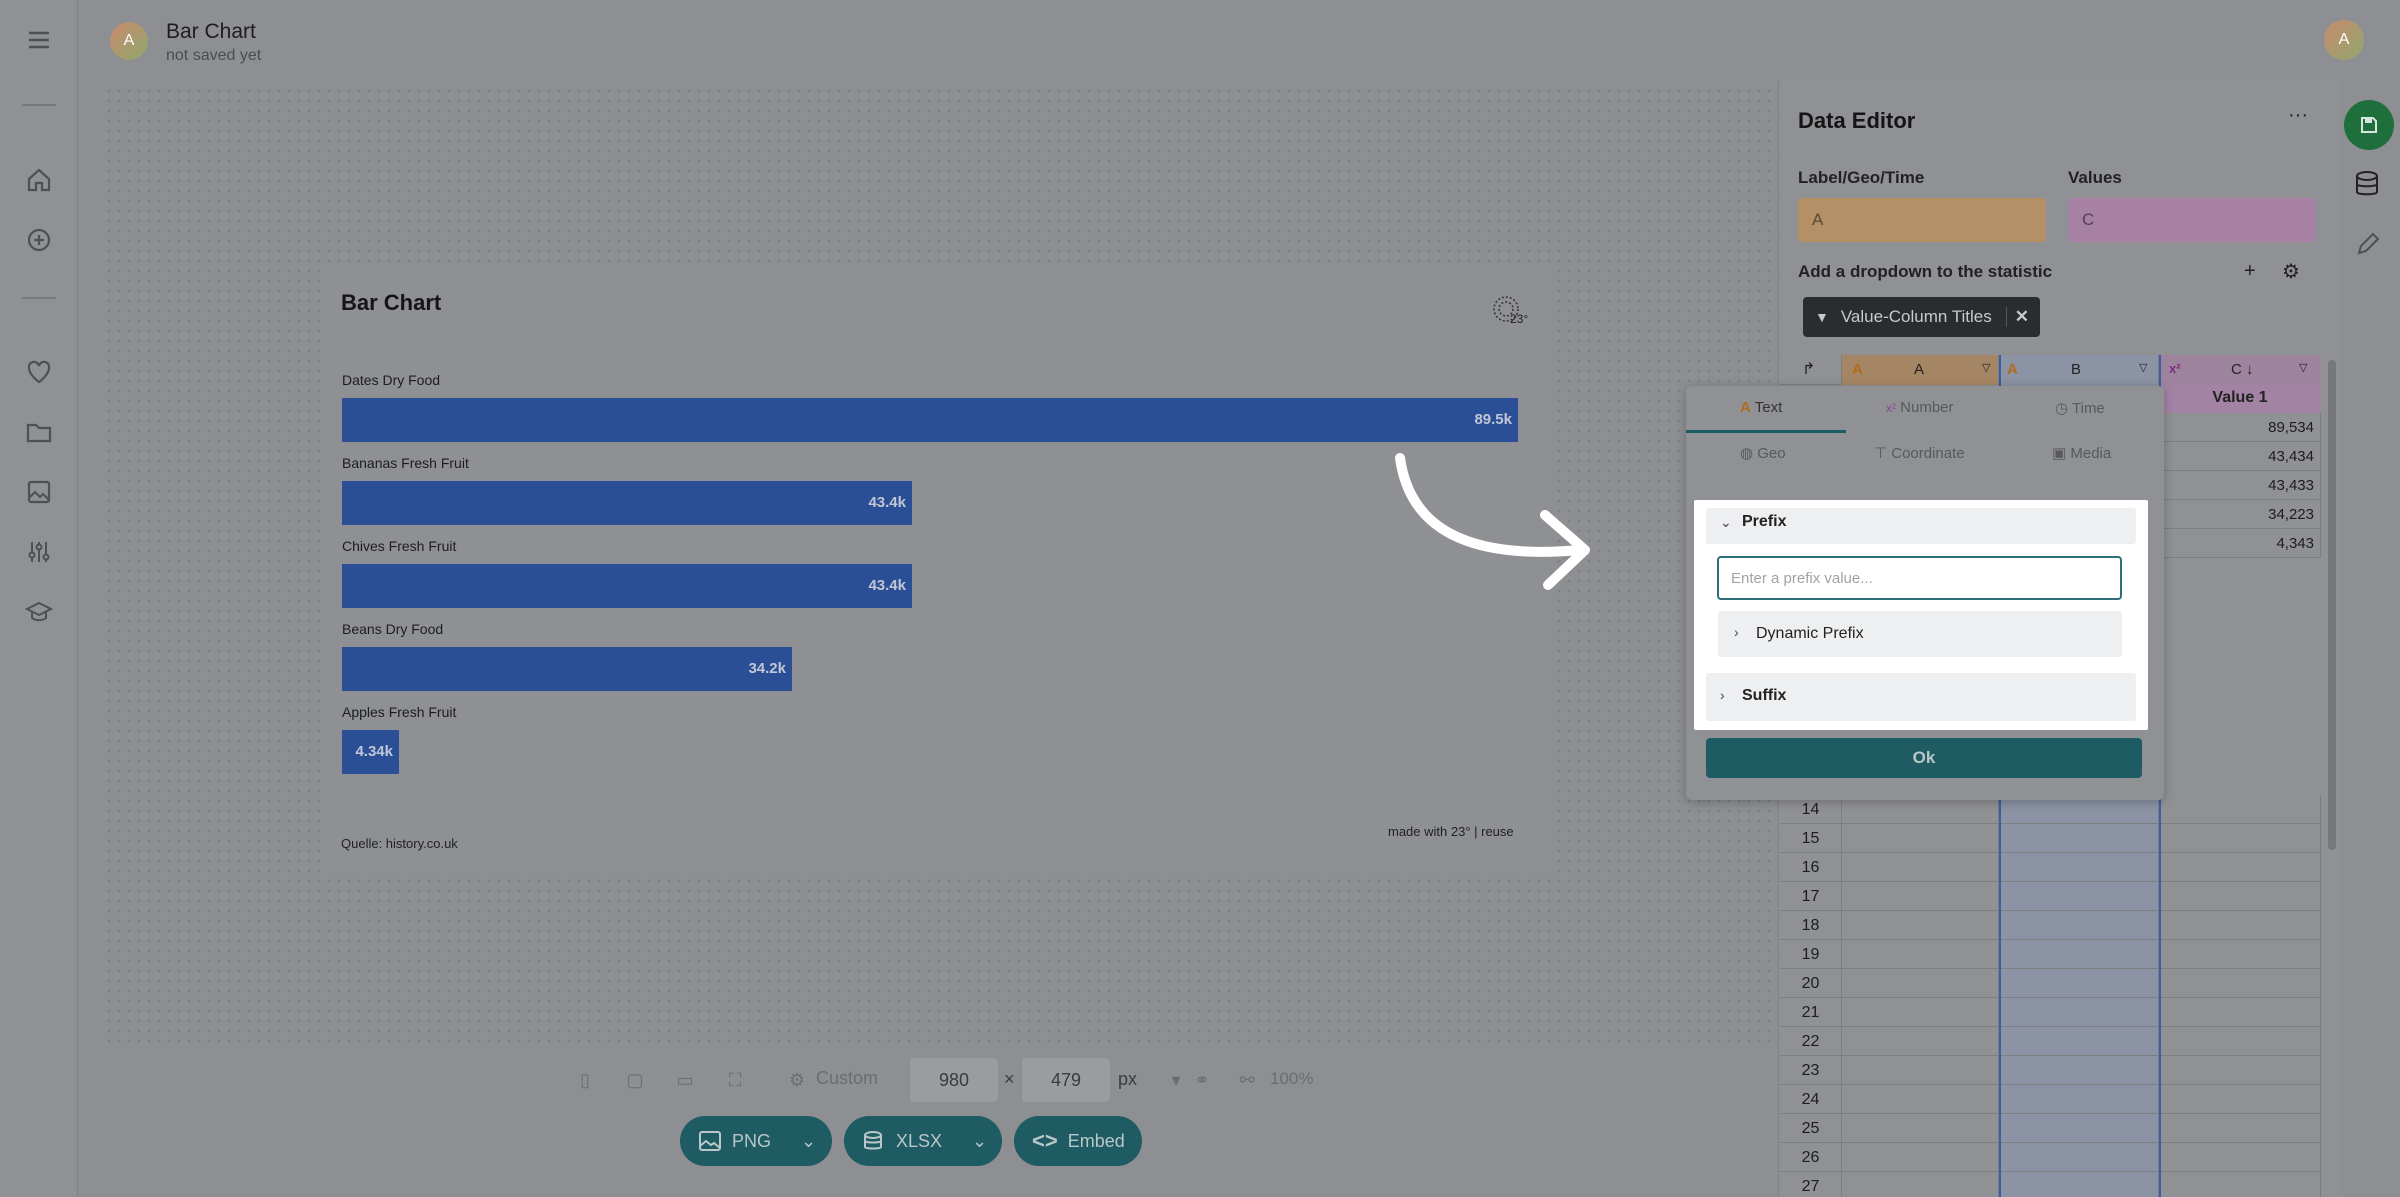 The width and height of the screenshot is (2400, 1197). I want to click on close-icon: ✕, so click(2017, 317).